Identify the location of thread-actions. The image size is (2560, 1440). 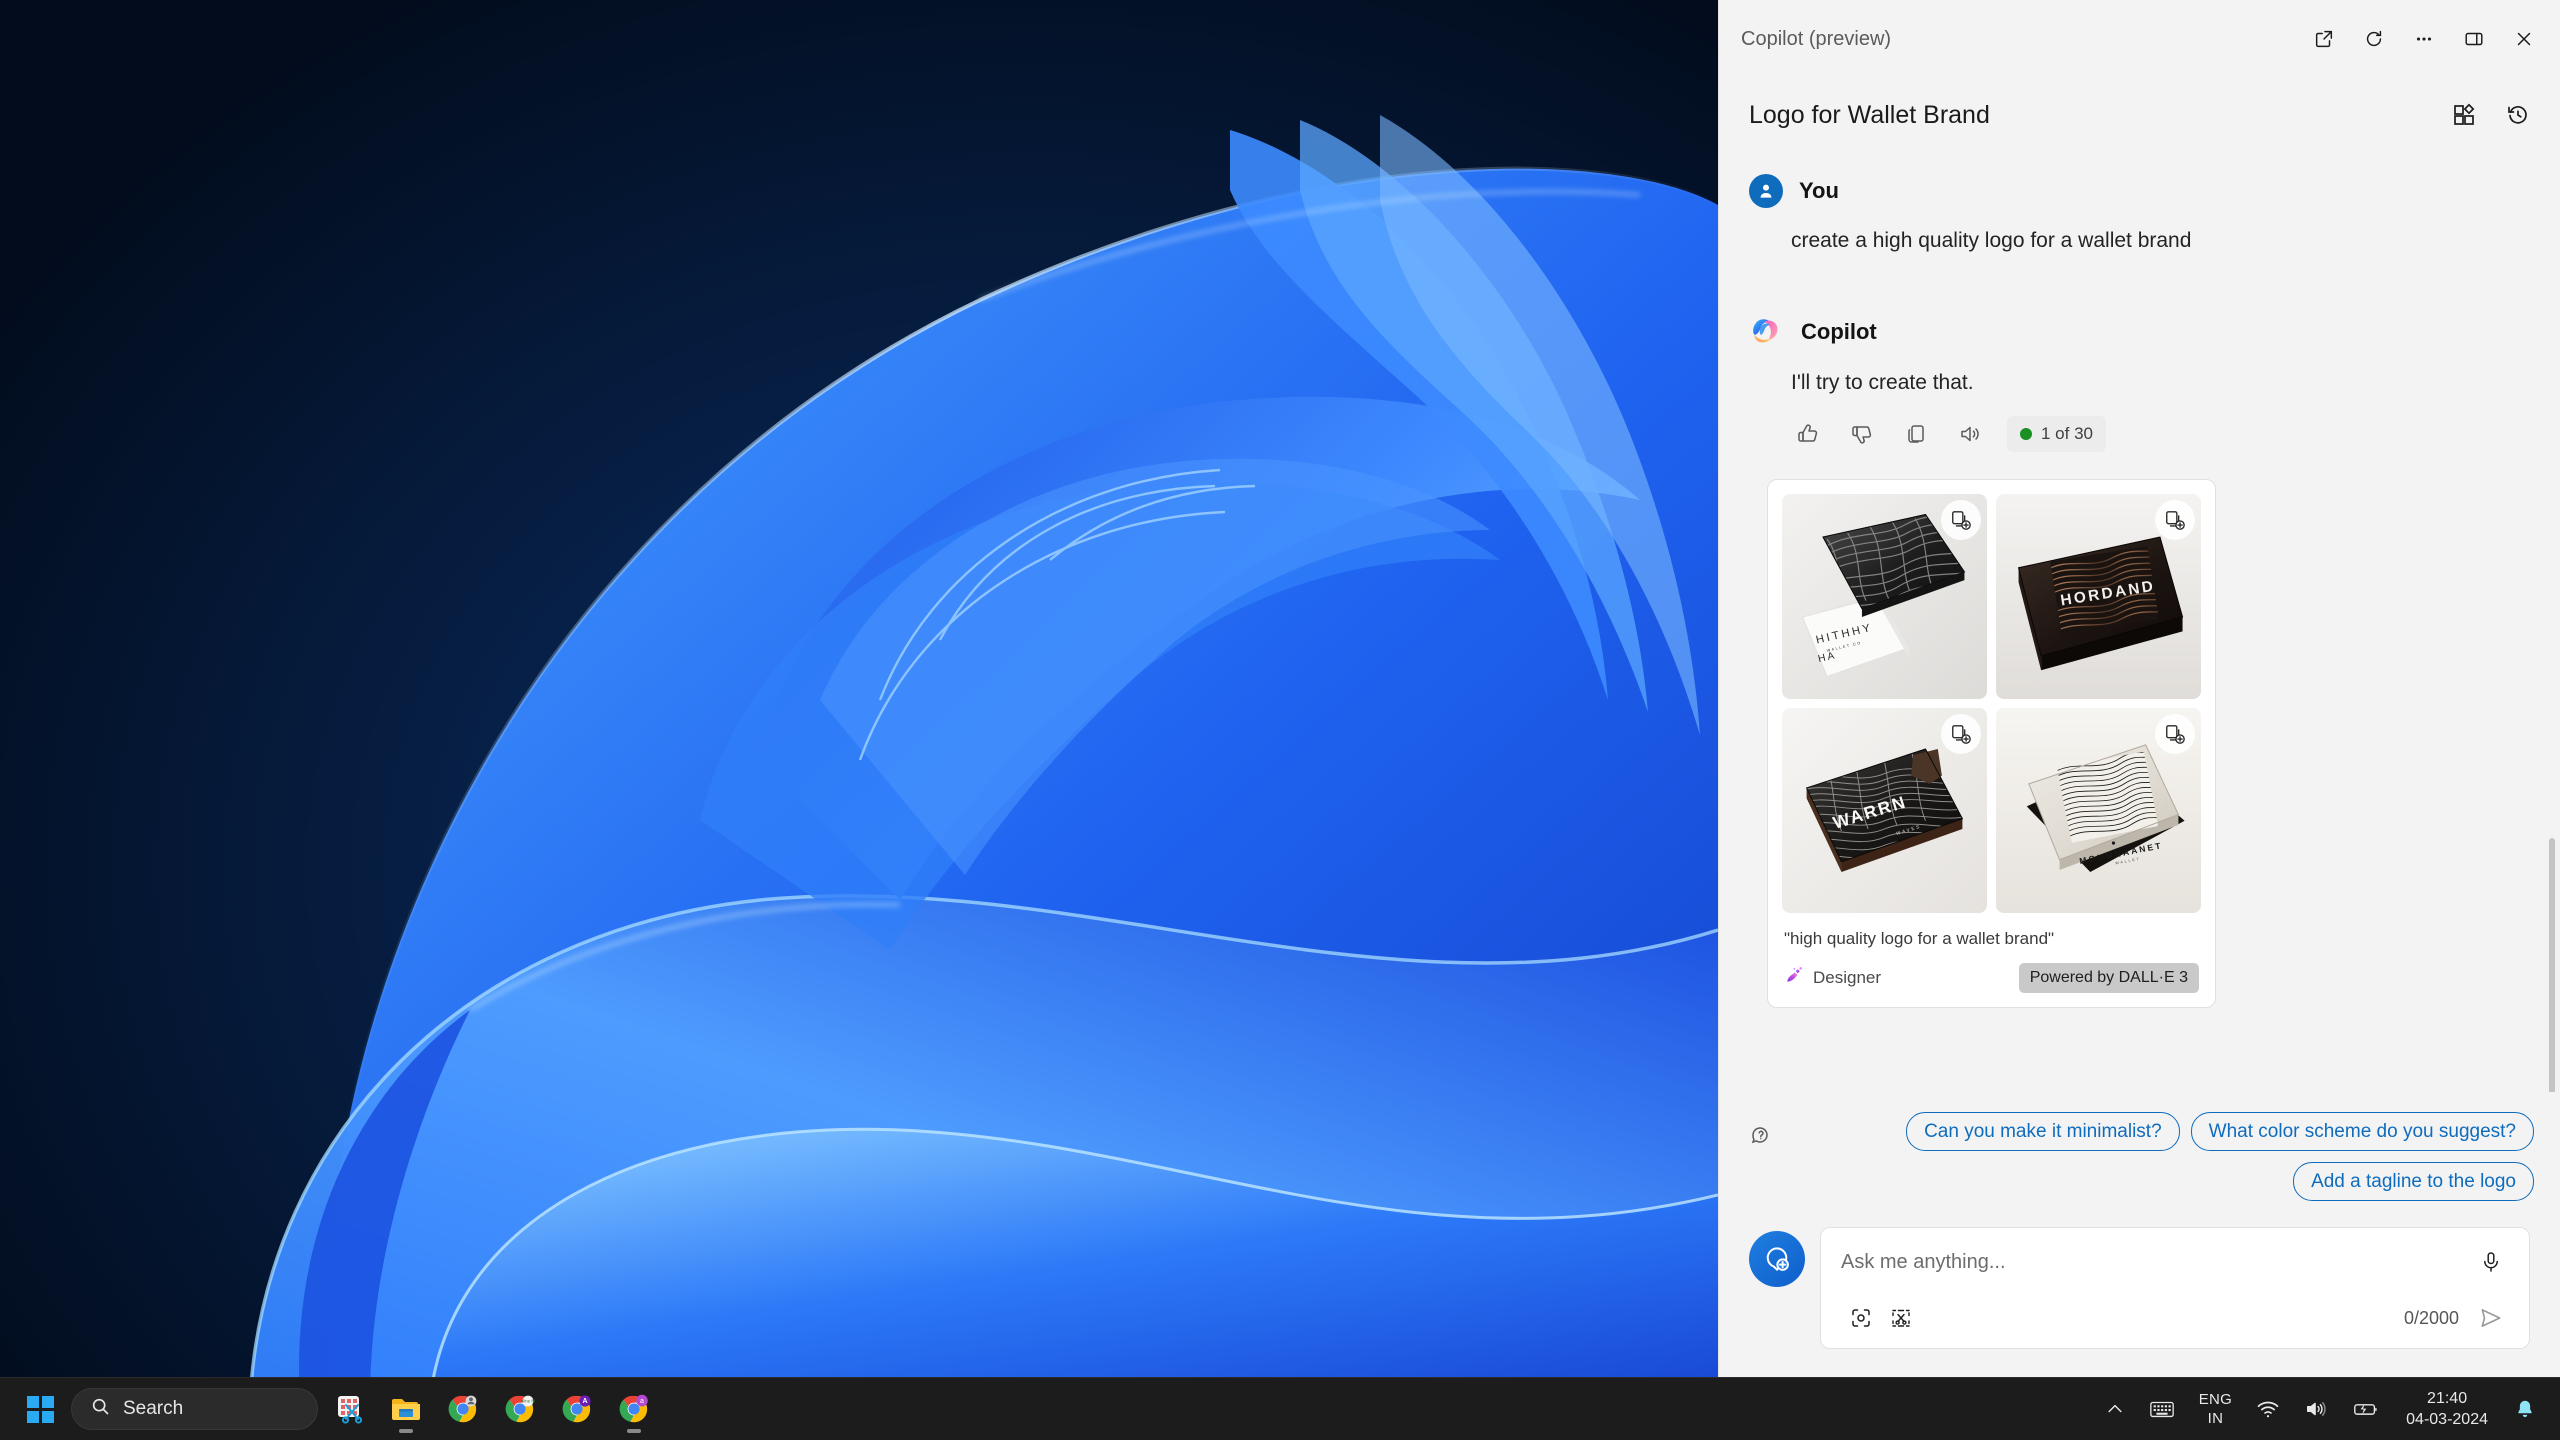
(2491, 115).